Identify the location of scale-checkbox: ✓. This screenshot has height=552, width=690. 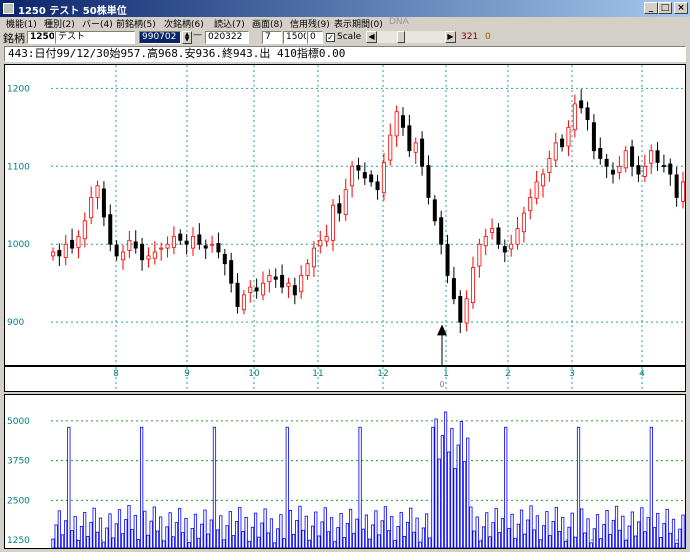
(330, 37).